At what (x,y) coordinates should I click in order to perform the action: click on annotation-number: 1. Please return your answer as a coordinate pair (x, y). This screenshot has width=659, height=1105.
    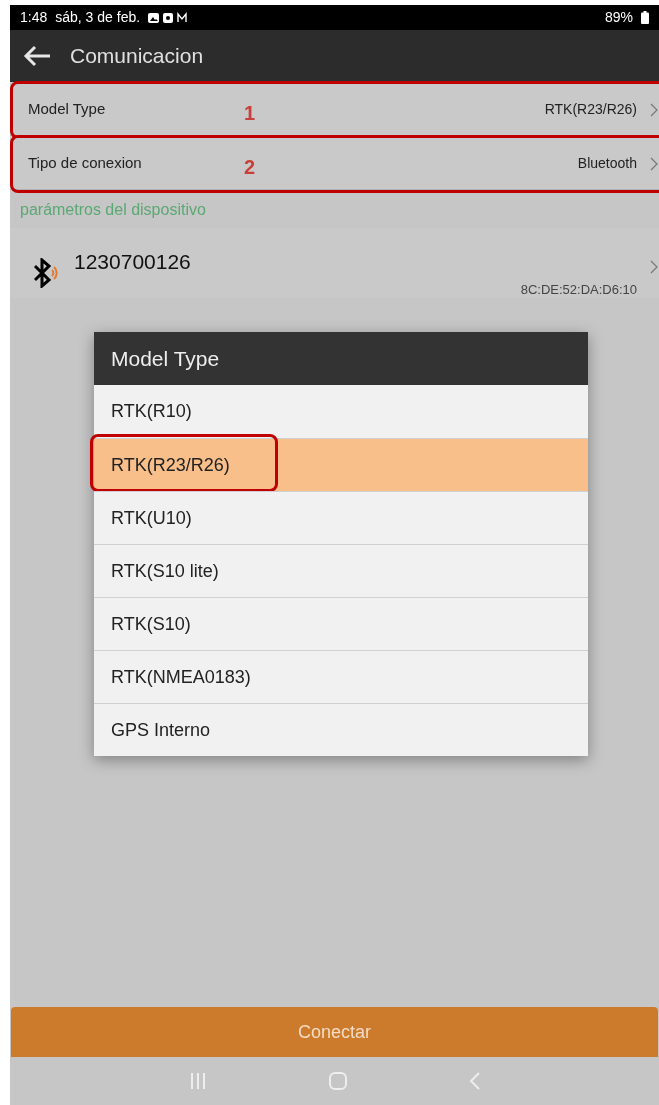
    Looking at the image, I should click on (250, 113).